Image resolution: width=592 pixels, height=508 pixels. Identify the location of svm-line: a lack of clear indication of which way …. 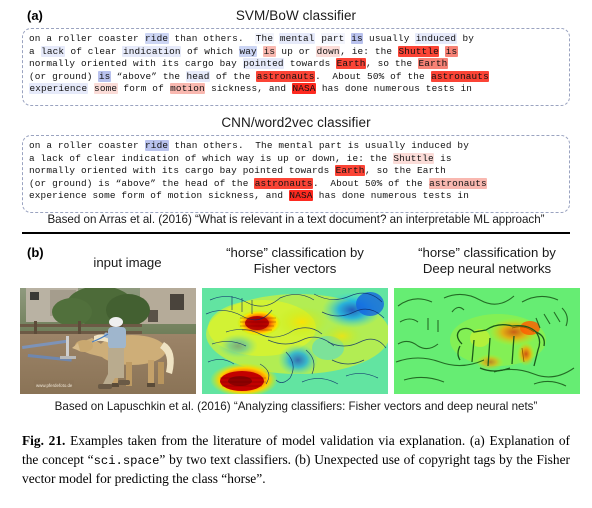
(296, 52).